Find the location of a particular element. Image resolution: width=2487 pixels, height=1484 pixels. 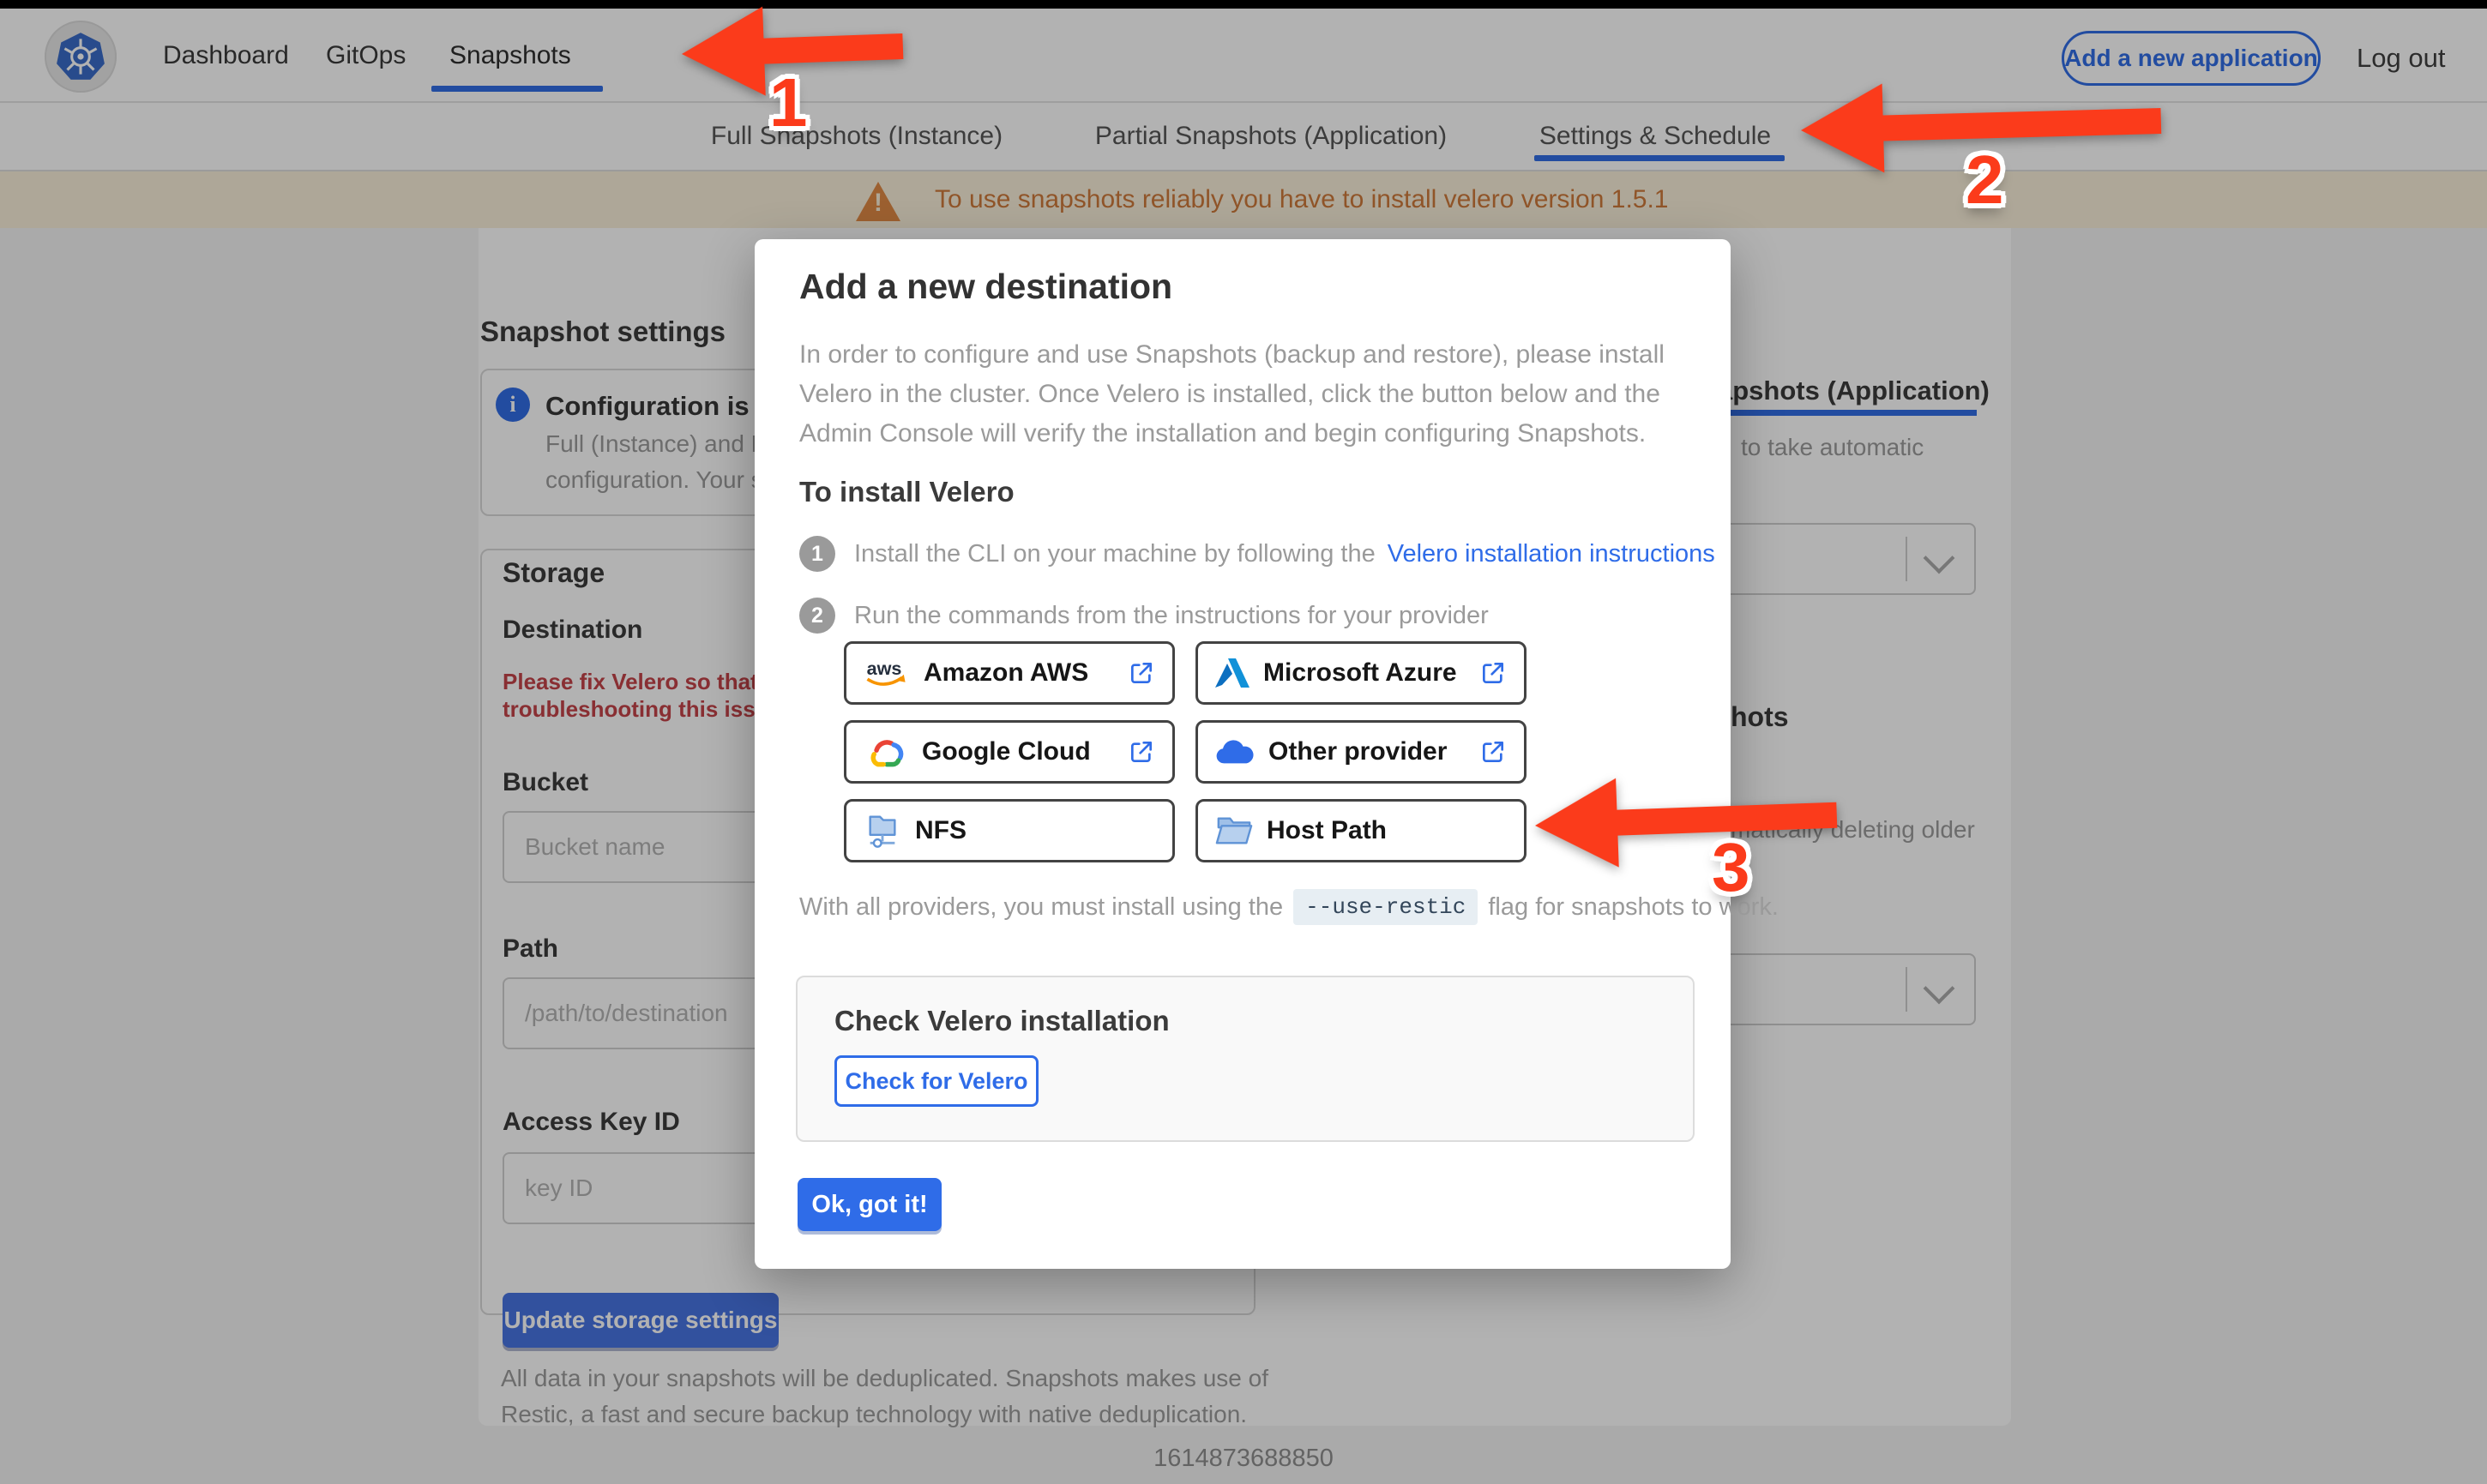

provider-label: Google Cloud is located at coordinates (1006, 751).